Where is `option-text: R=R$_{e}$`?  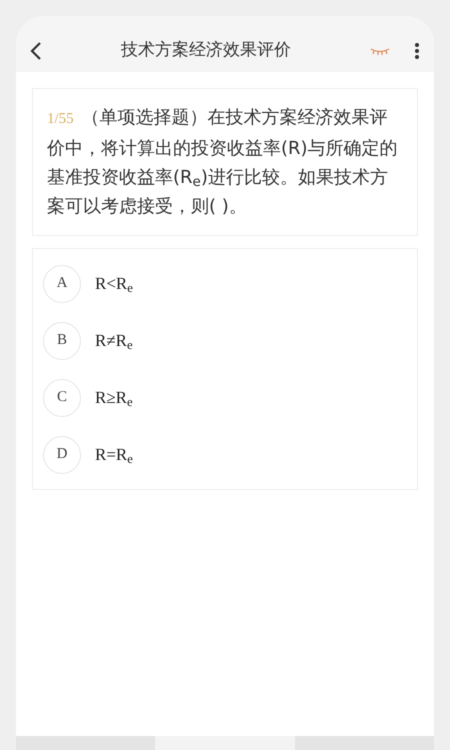 option-text: R=R$_{e}$ is located at coordinates (114, 455).